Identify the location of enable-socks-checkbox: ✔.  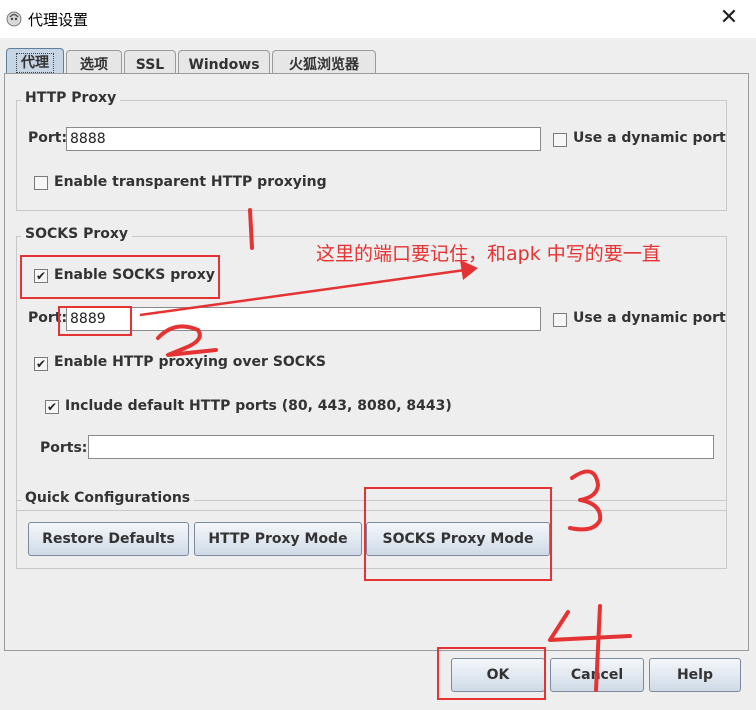
(41, 276).